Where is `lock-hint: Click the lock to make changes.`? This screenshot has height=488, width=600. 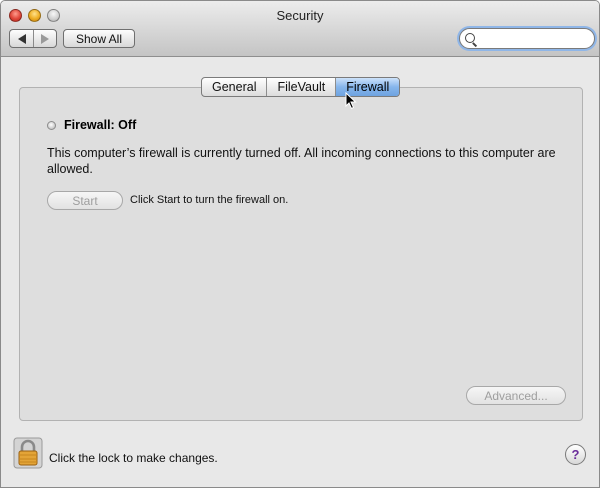 lock-hint: Click the lock to make changes. is located at coordinates (133, 458).